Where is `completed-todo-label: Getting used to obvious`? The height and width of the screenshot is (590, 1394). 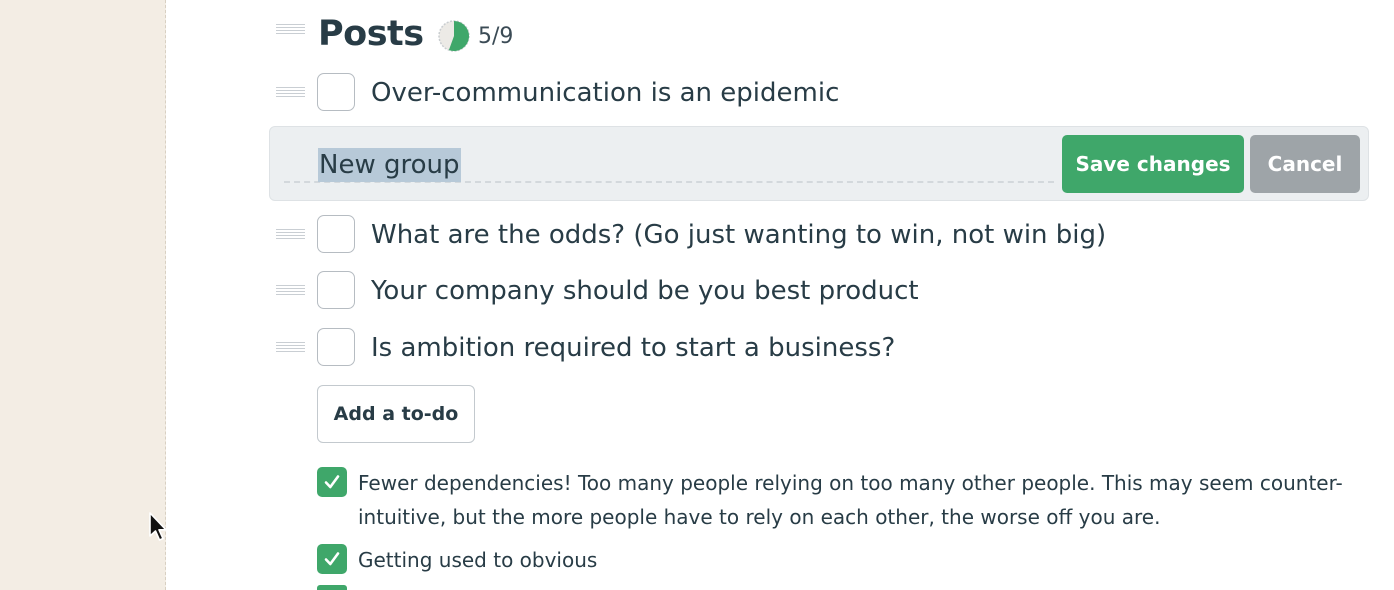 completed-todo-label: Getting used to obvious is located at coordinates (477, 560).